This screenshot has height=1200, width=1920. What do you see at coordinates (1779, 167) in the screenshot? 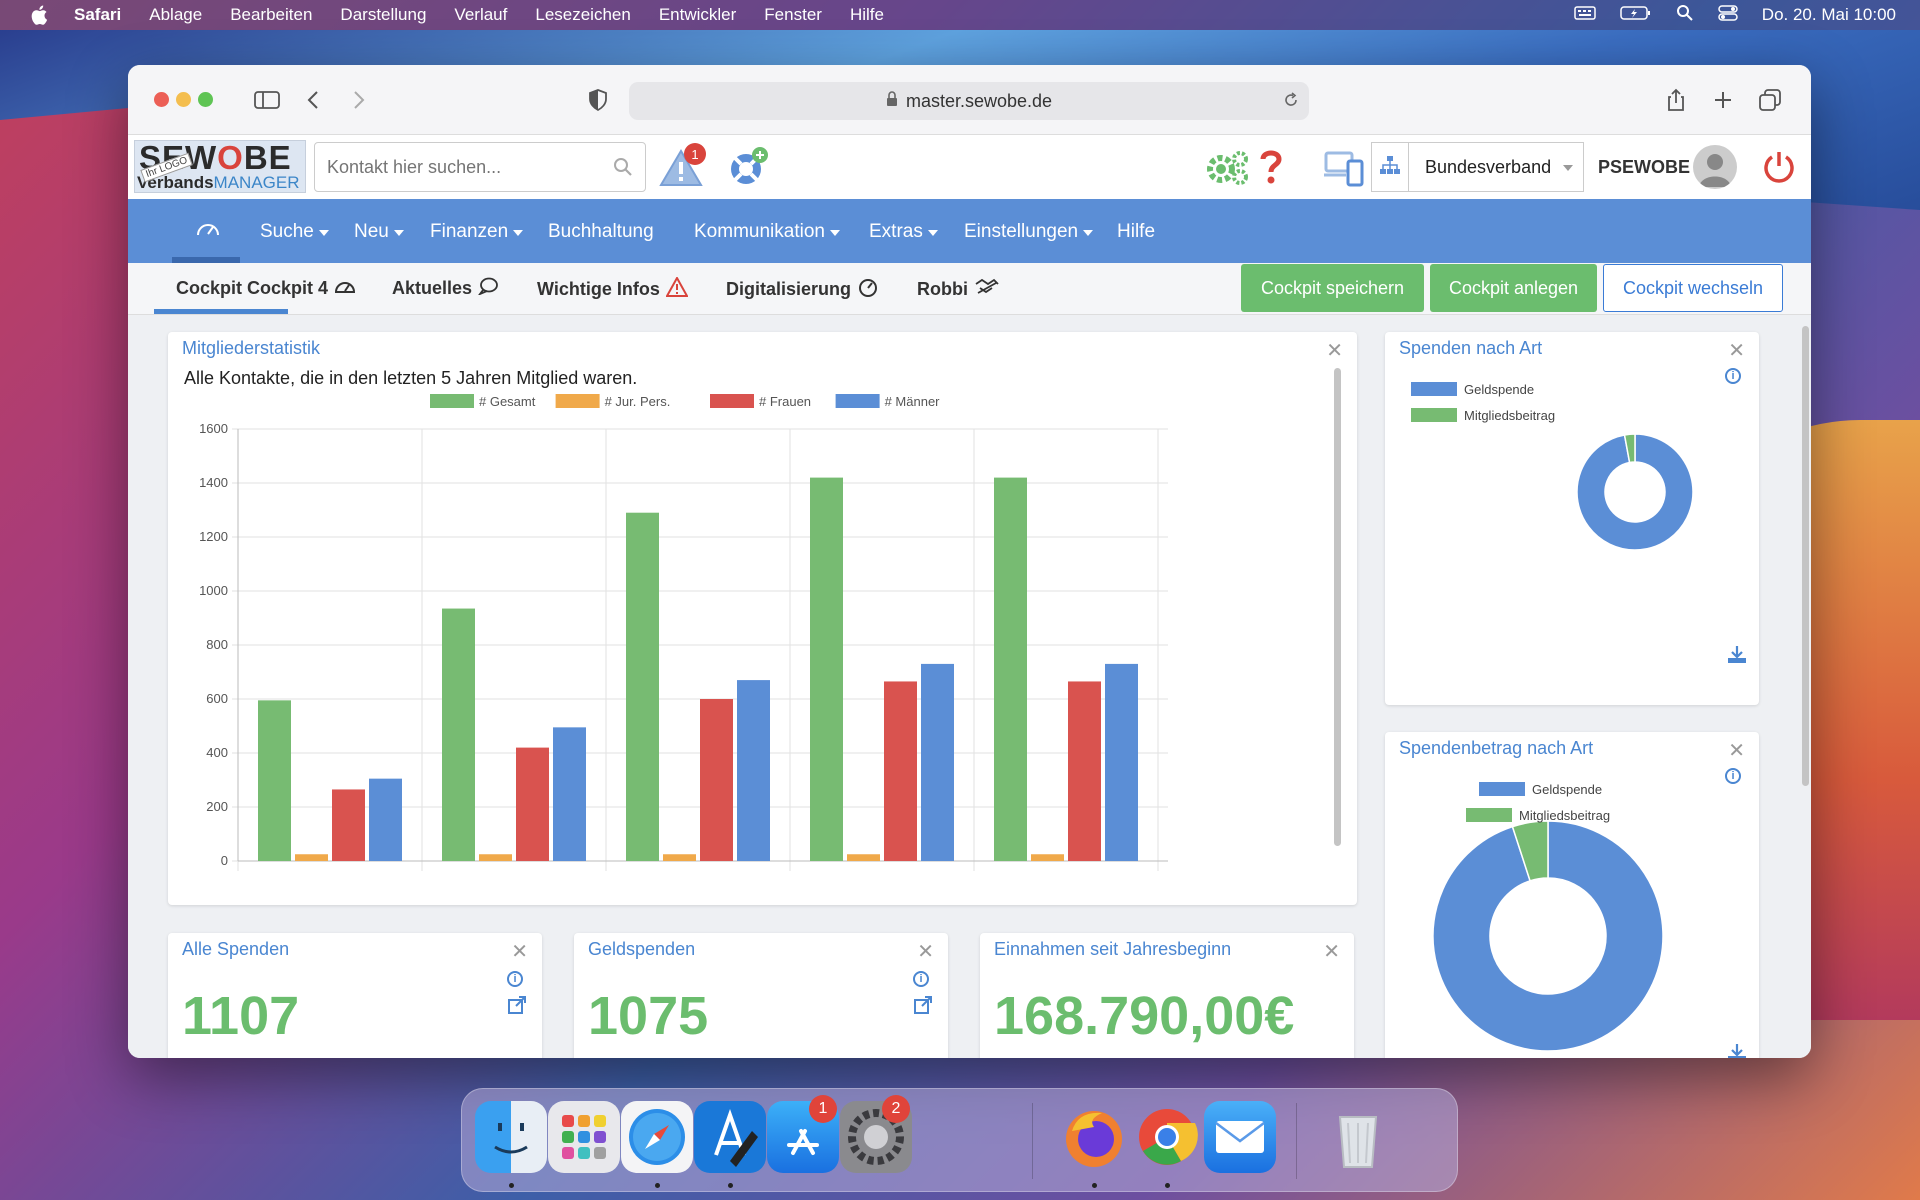
I see `logout-power-icon` at bounding box center [1779, 167].